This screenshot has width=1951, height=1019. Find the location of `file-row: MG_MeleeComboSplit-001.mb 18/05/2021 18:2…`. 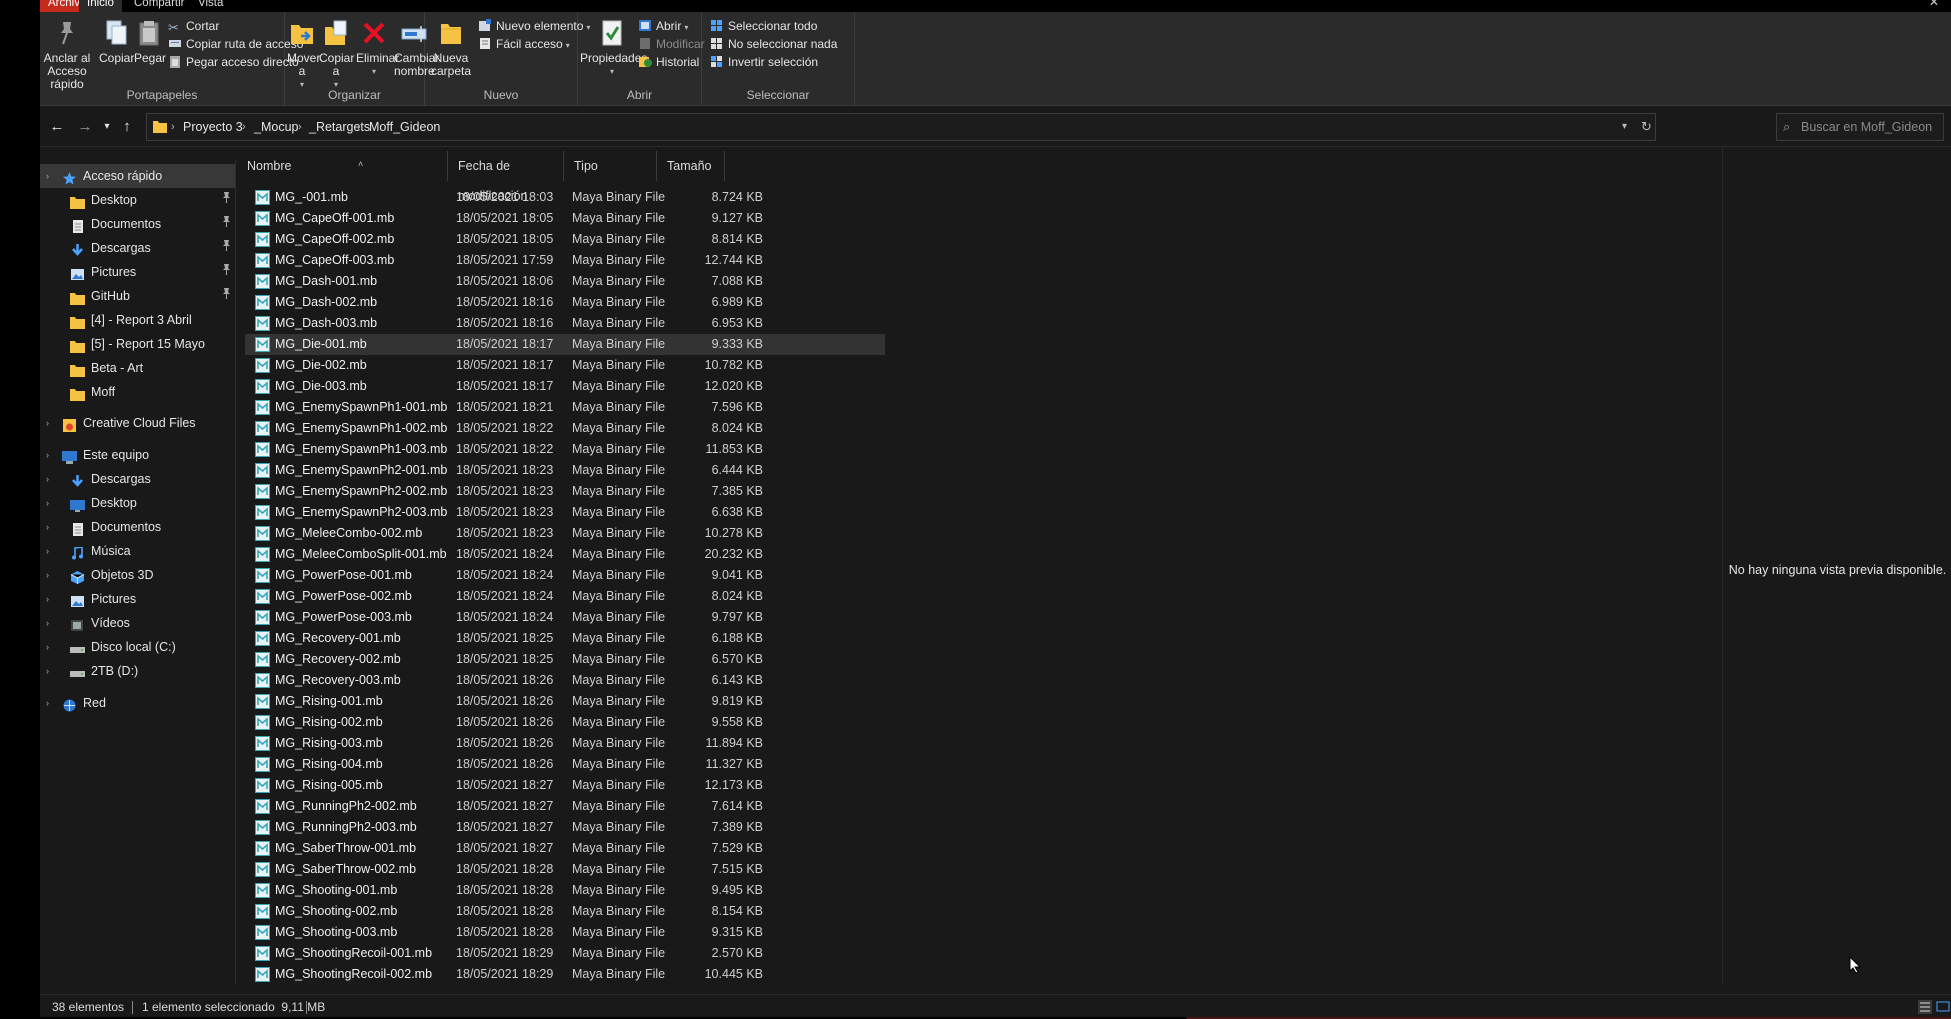

file-row: MG_MeleeComboSplit-001.mb 18/05/2021 18:2… is located at coordinates (565, 554).